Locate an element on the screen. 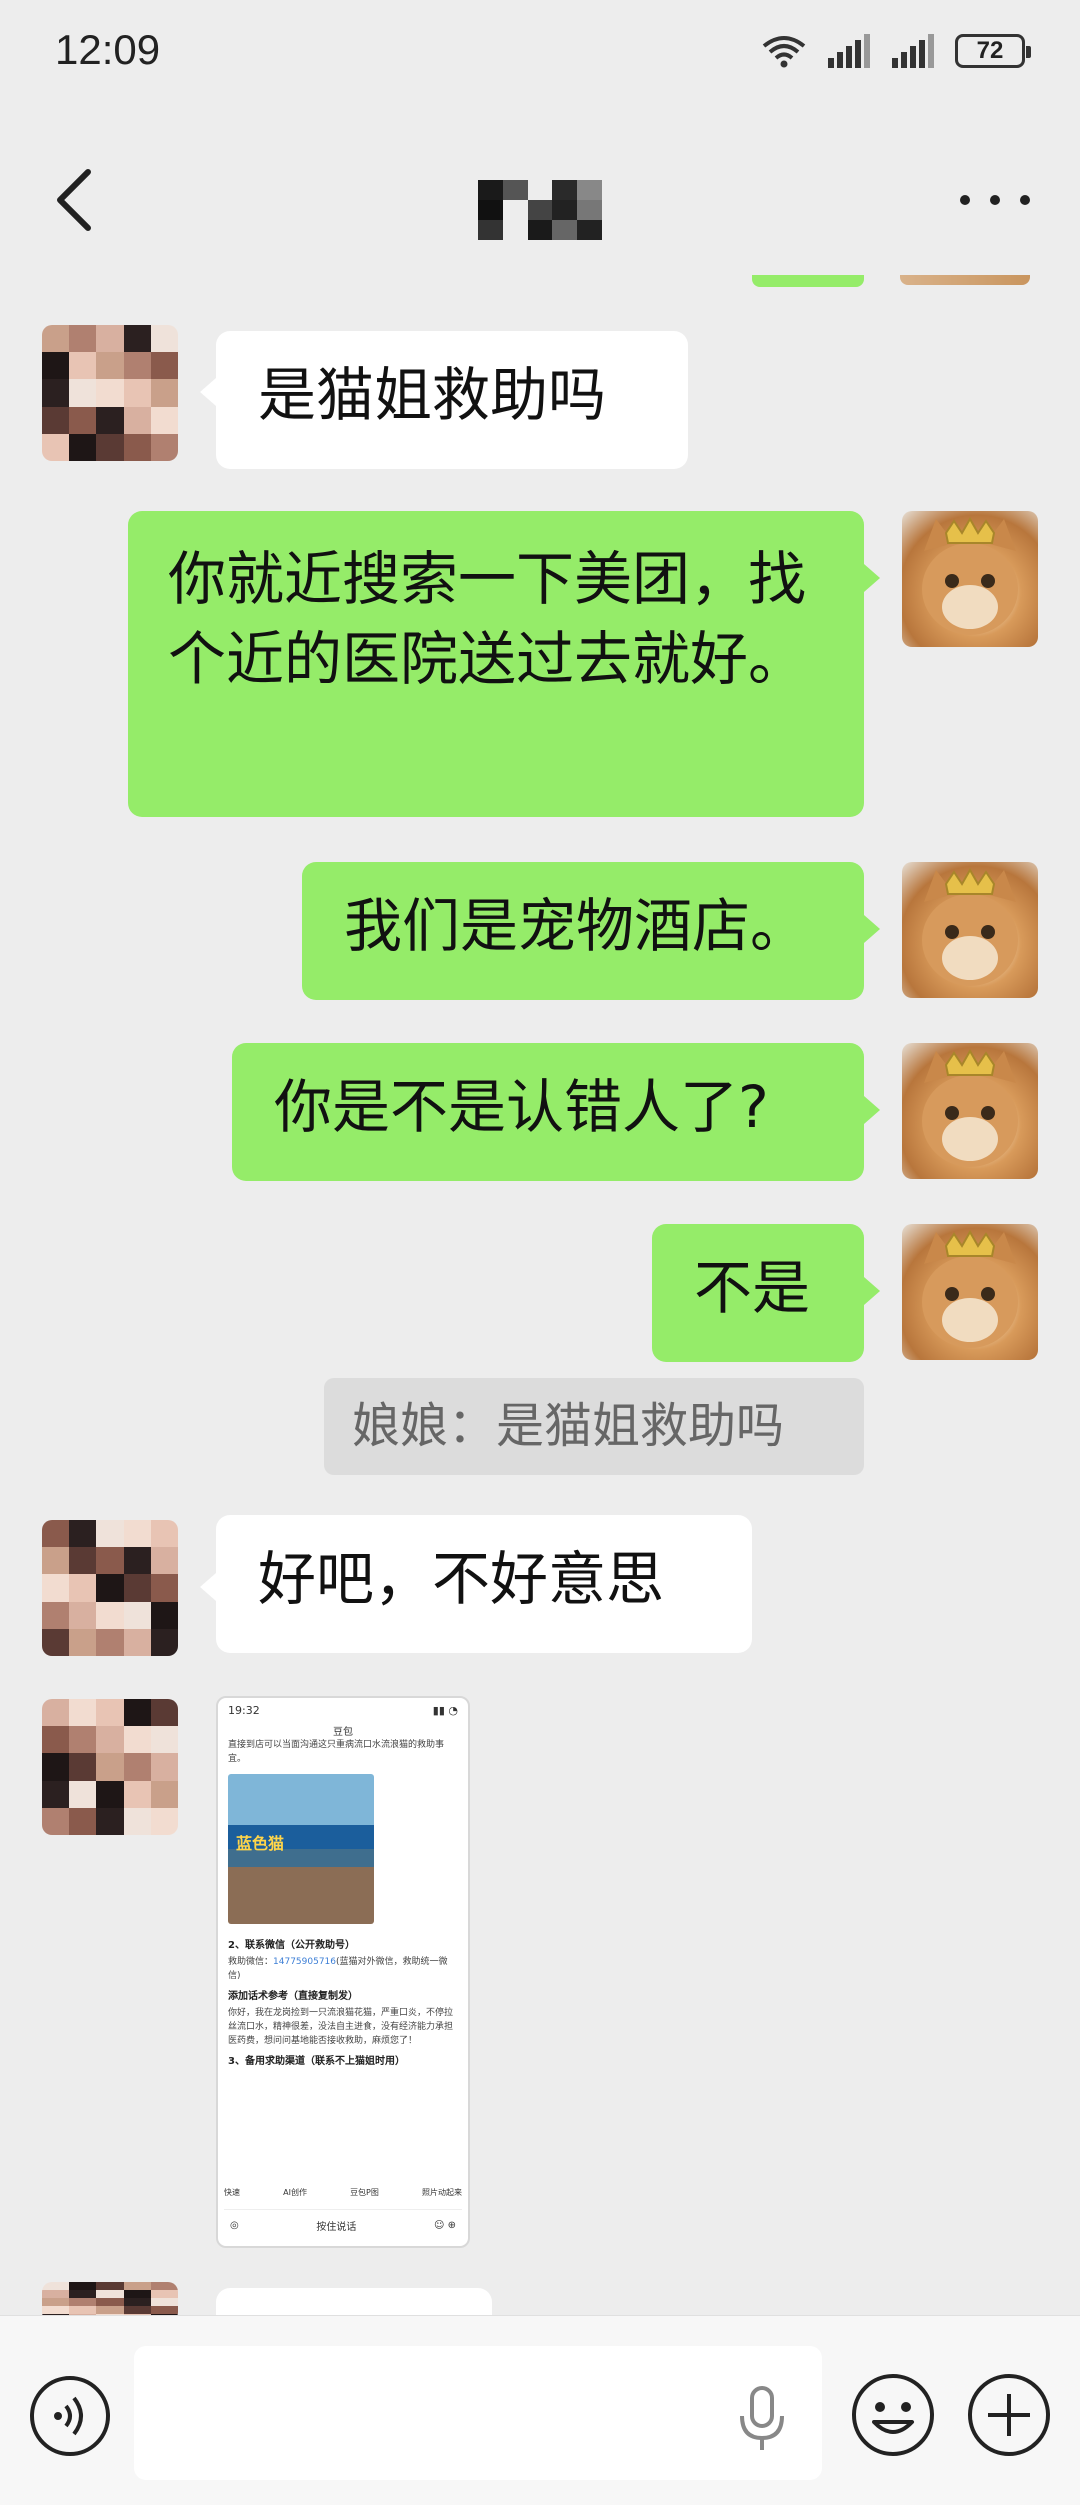 The image size is (1080, 2505). message-input is located at coordinates (478, 2413).